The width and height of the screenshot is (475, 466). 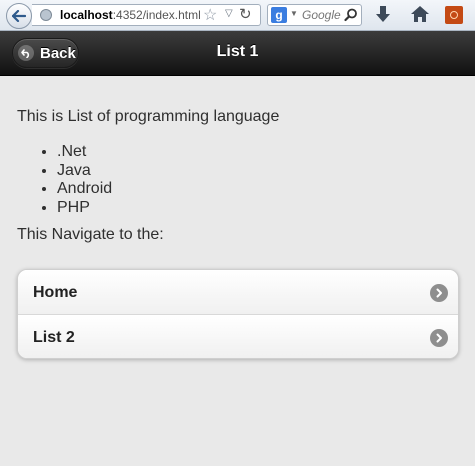 I want to click on page-header: Back List 1, so click(x=237, y=53).